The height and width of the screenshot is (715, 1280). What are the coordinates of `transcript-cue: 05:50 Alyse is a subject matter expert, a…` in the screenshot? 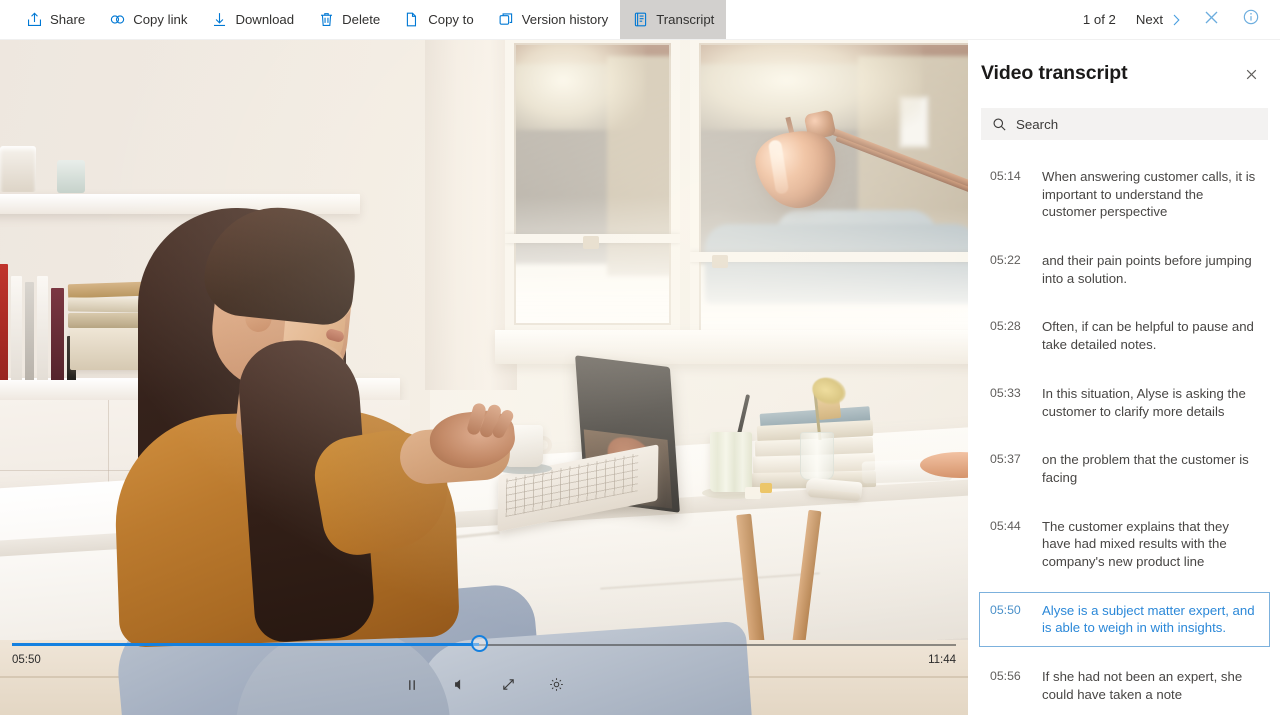 It's located at (1124, 619).